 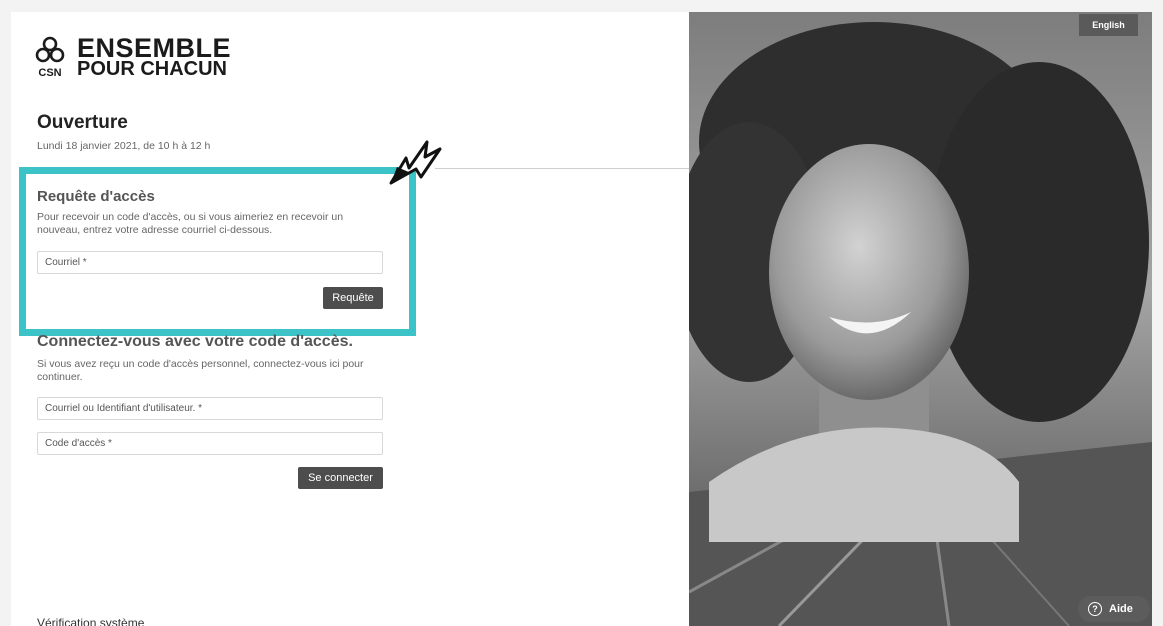 I want to click on request-button: Requête, so click(x=353, y=298).